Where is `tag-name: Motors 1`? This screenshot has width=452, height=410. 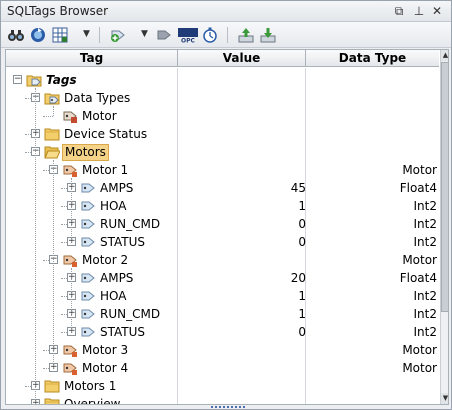 tag-name: Motors 1 is located at coordinates (90, 386).